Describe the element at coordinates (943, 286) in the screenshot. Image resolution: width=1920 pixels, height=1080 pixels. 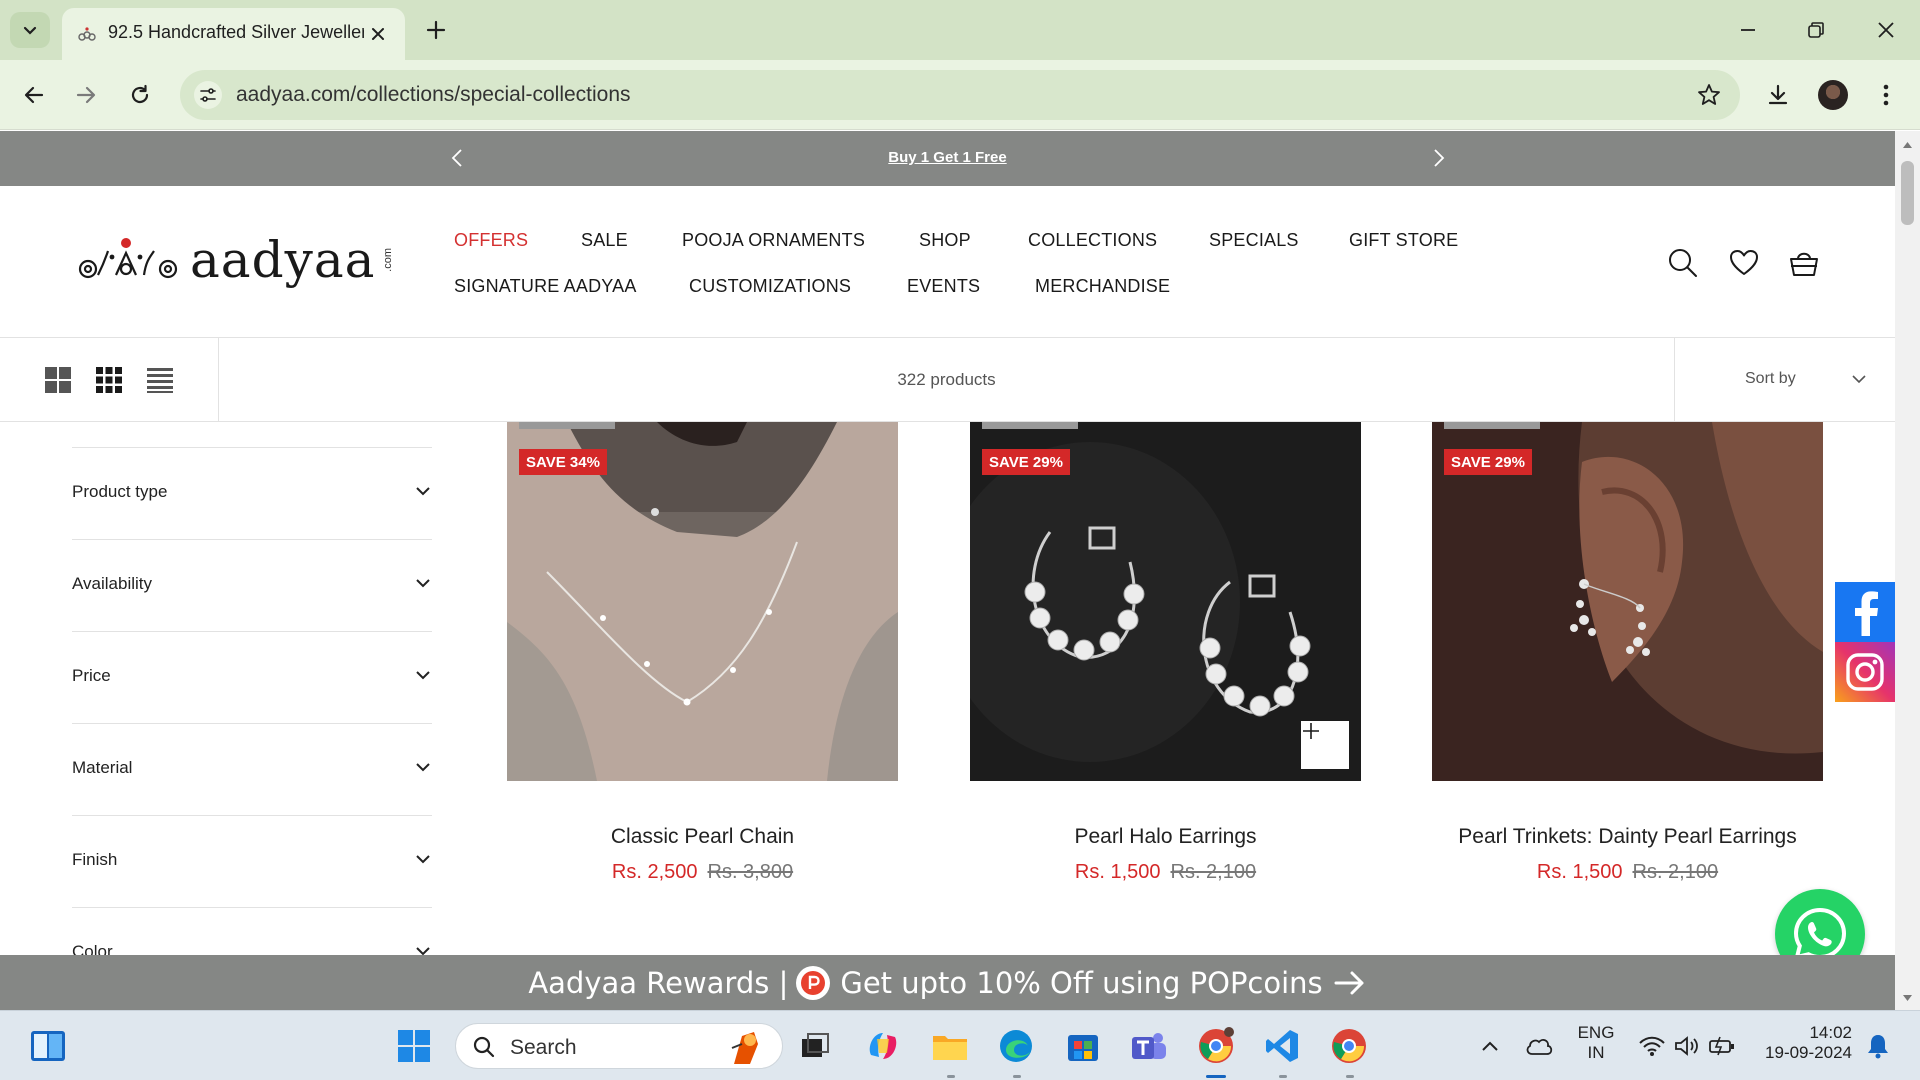
I see `nav-events: EVENTS` at that location.